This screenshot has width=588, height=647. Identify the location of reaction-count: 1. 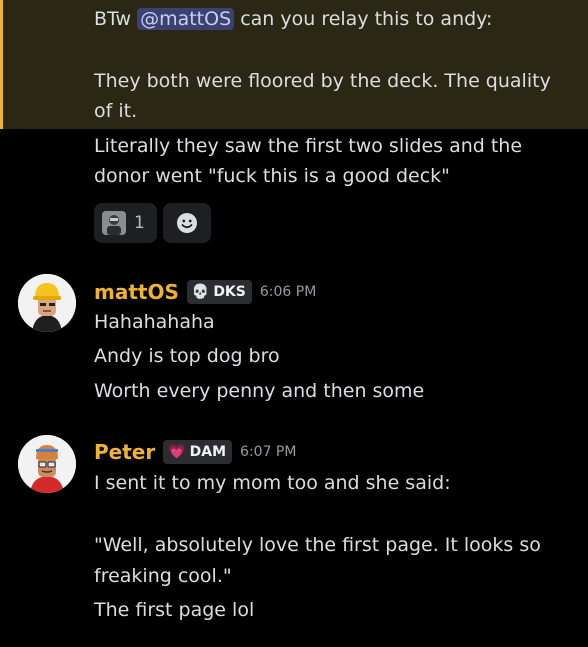
(139, 223).